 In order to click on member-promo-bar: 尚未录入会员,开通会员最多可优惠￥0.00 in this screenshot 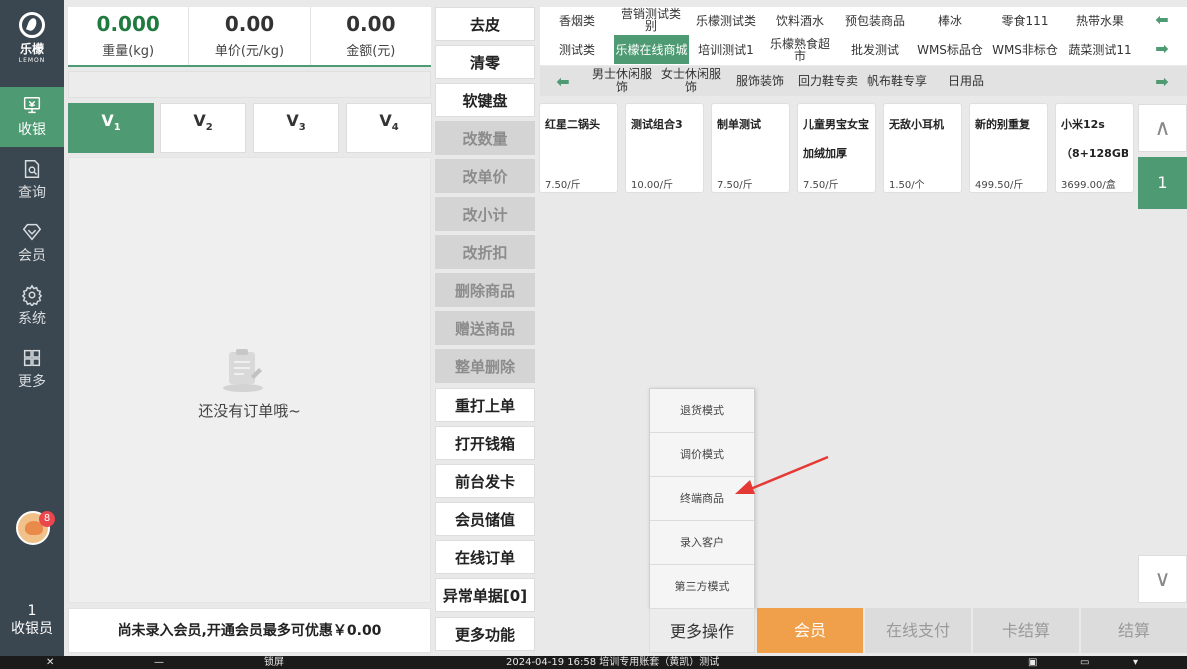, I will do `click(249, 630)`.